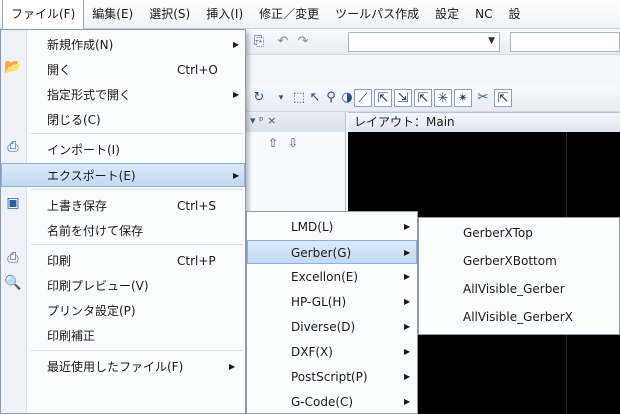 The width and height of the screenshot is (620, 414). What do you see at coordinates (503, 98) in the screenshot?
I see `tool-icon: ⇱` at bounding box center [503, 98].